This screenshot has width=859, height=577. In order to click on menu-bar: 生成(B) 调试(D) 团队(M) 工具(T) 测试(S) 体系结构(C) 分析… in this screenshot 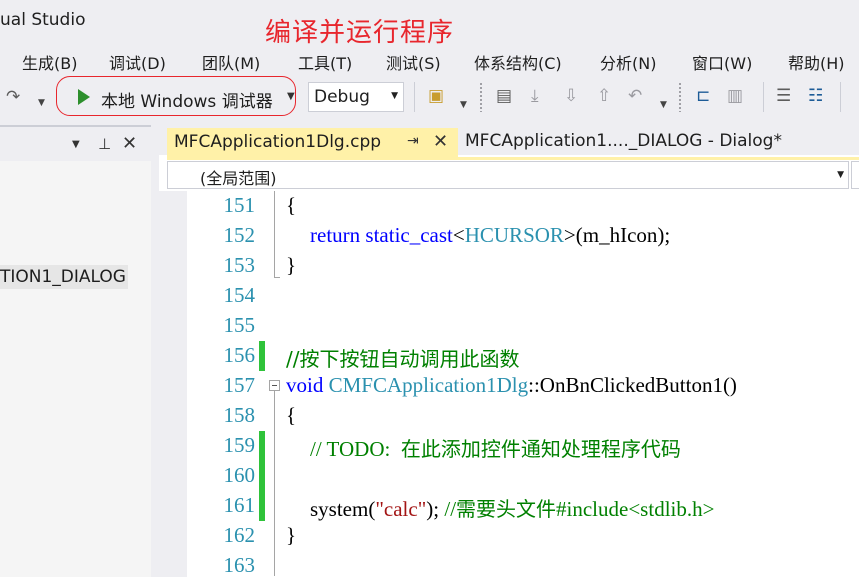, I will do `click(429, 60)`.